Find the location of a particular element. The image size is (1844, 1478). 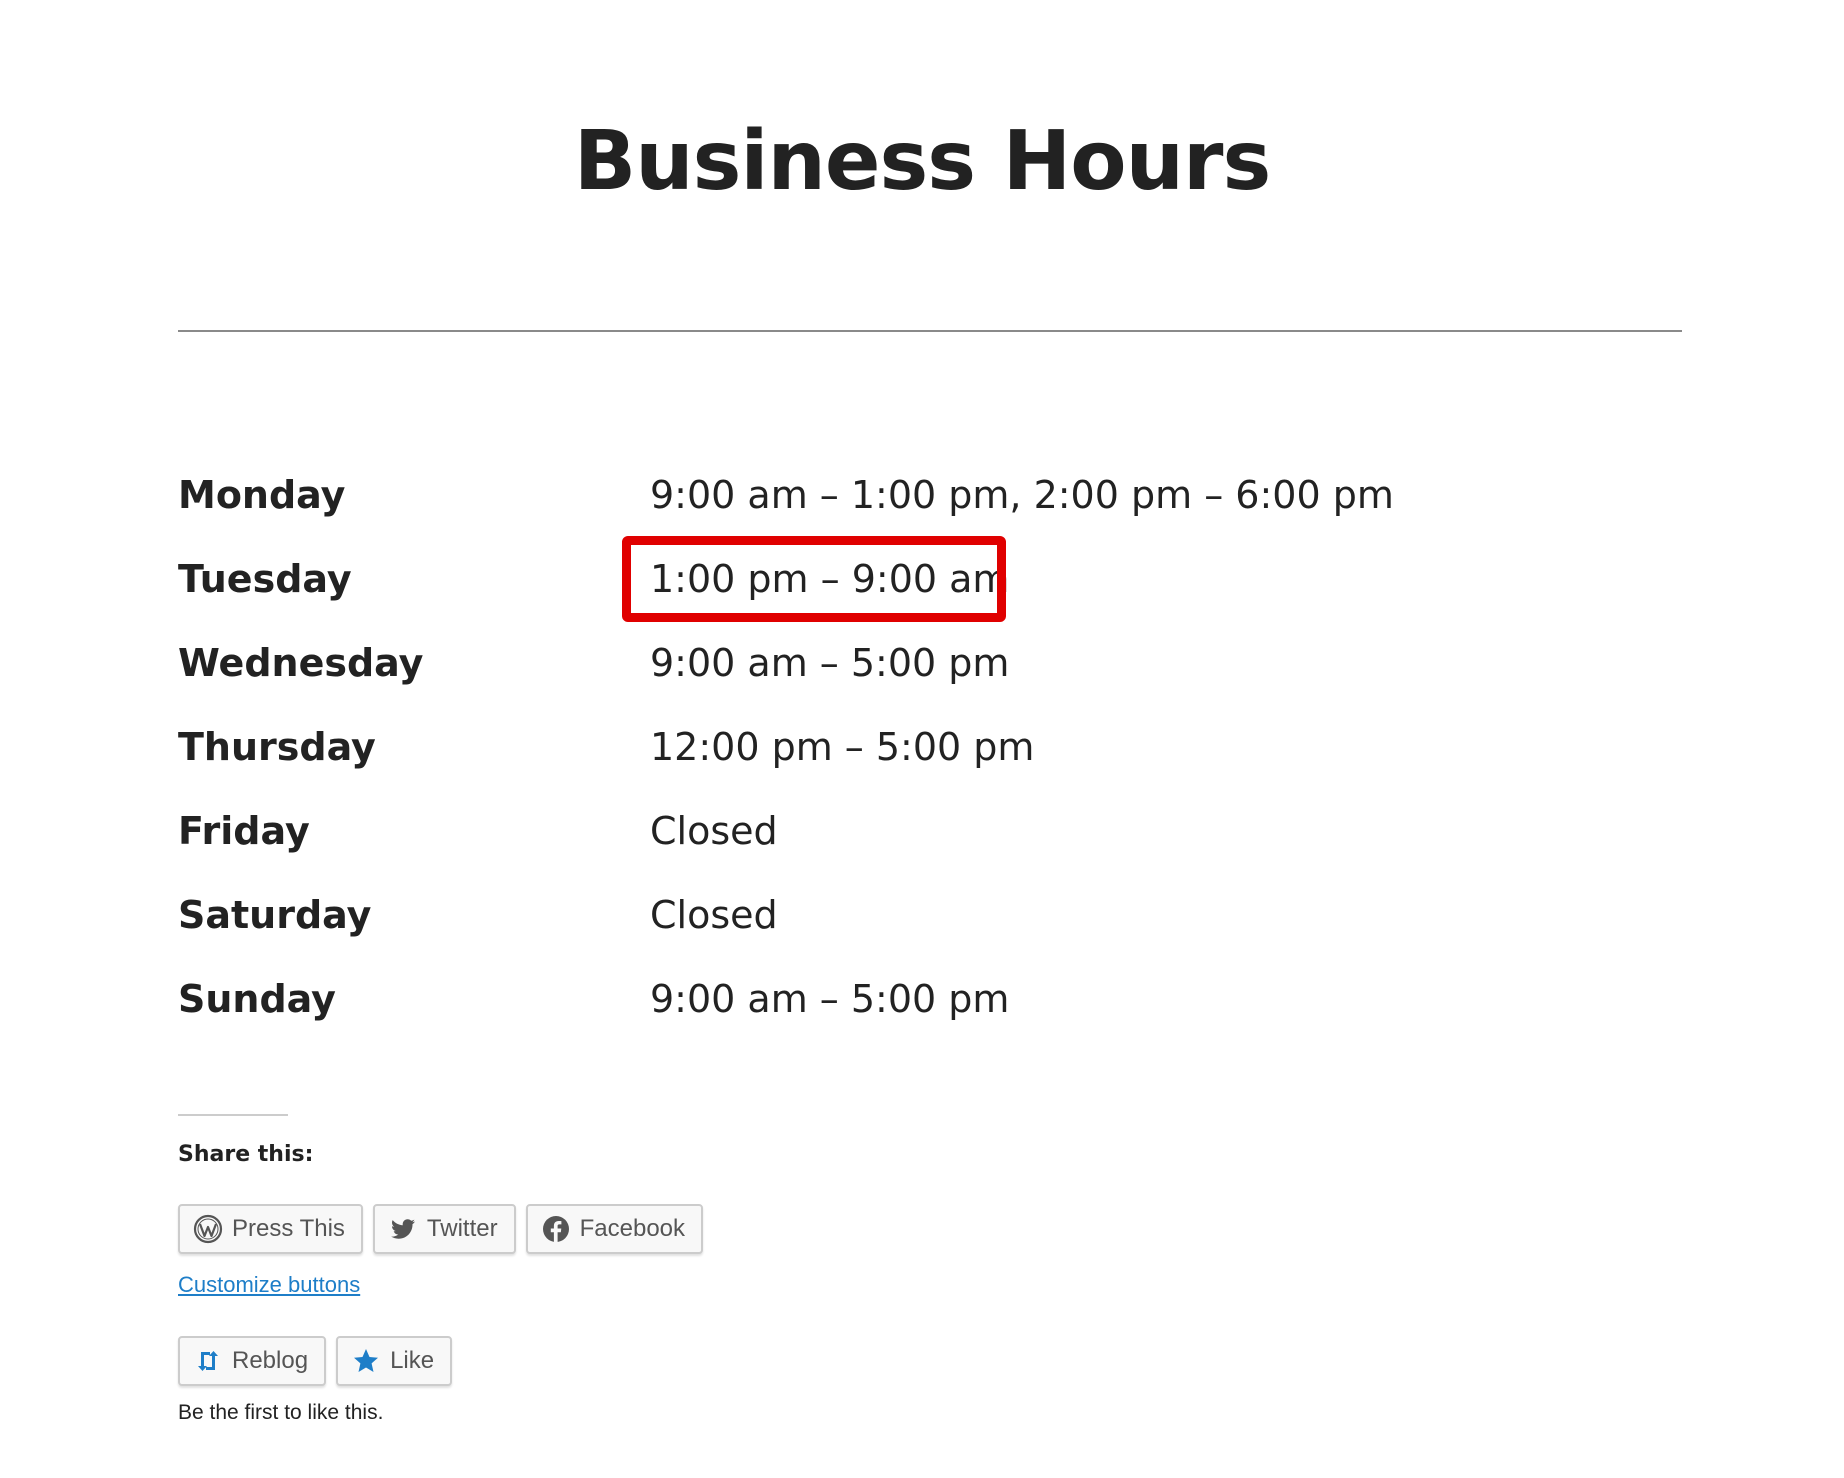

hours-value: 9:00 am – 1:00 pm, 2:00 pm – 6:00 pm is located at coordinates (1022, 495).